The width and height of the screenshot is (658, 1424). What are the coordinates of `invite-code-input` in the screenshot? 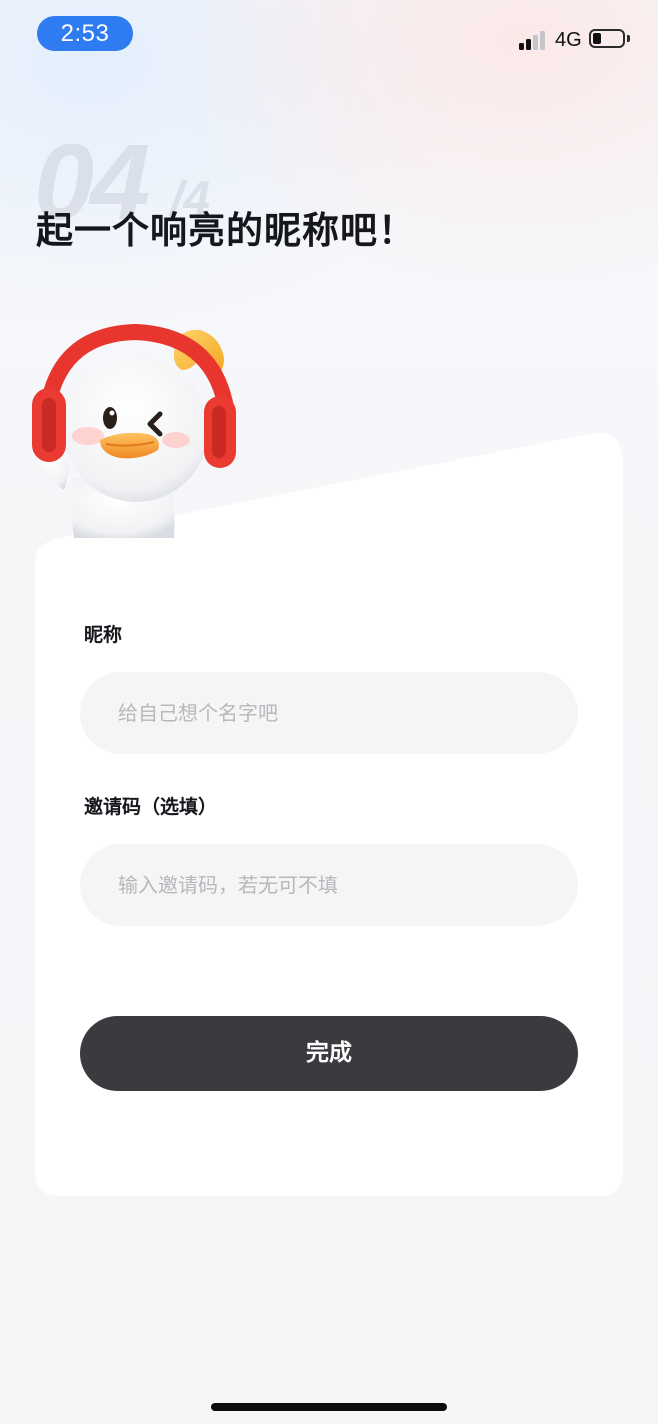 It's located at (329, 885).